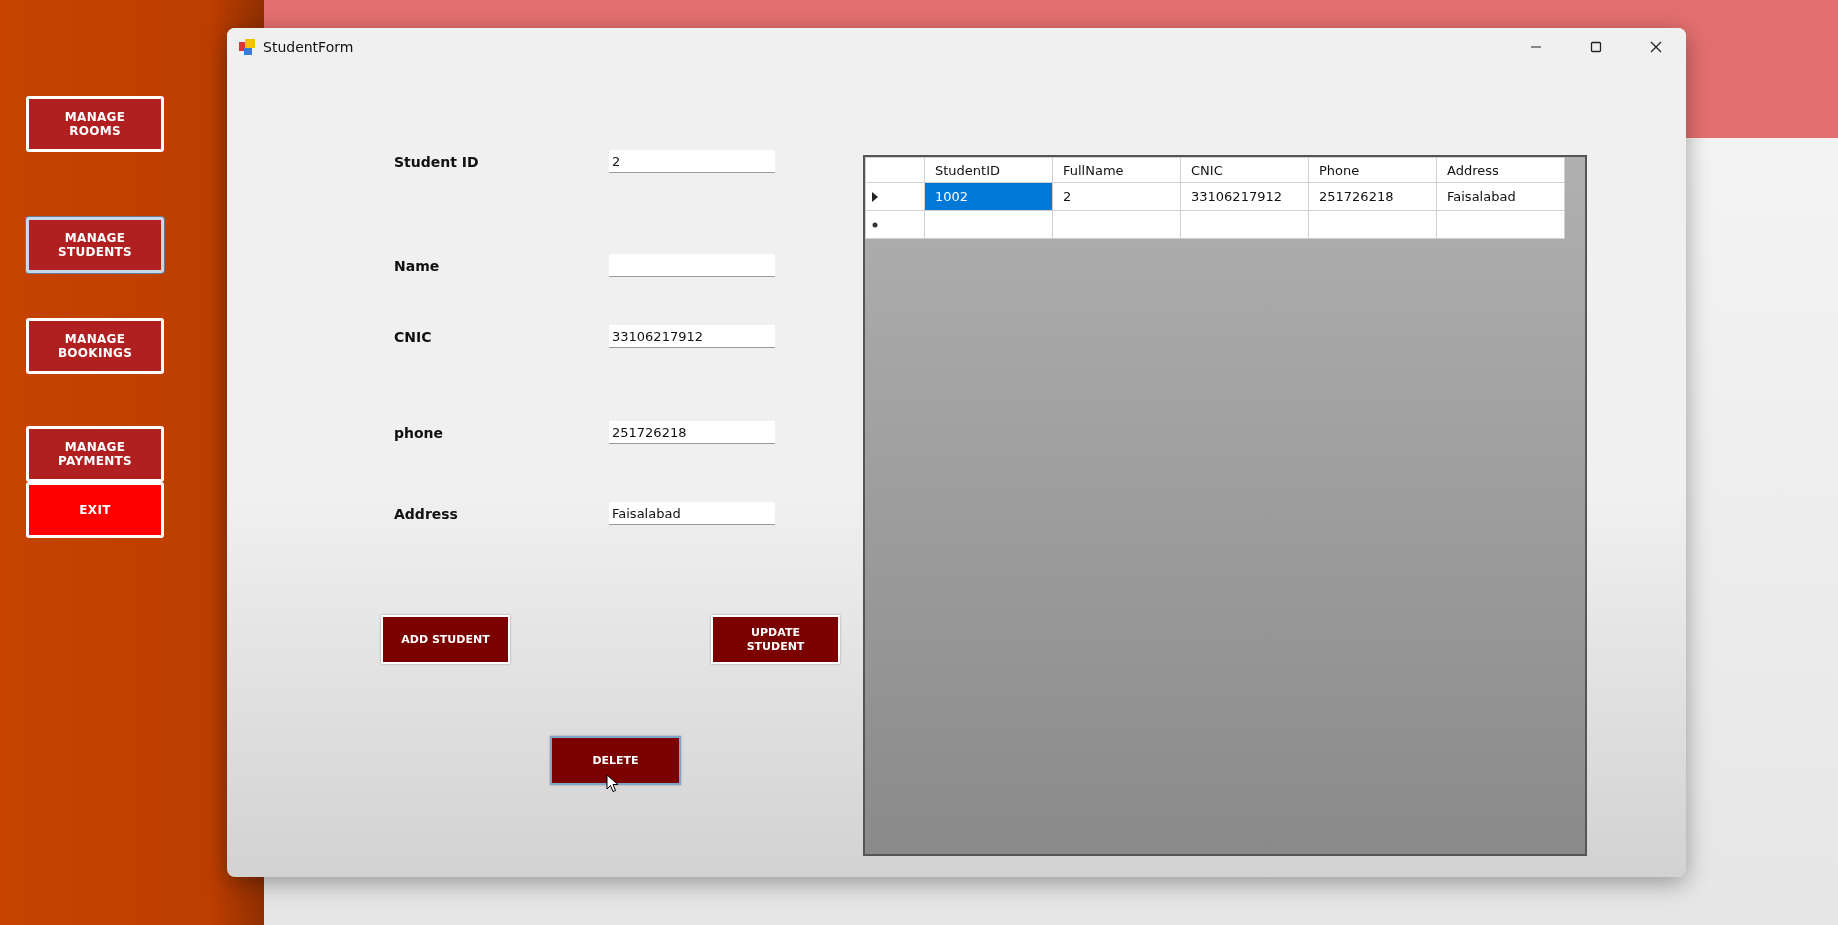 This screenshot has width=1838, height=925. What do you see at coordinates (309, 46) in the screenshot?
I see `window-title: StudentForm` at bounding box center [309, 46].